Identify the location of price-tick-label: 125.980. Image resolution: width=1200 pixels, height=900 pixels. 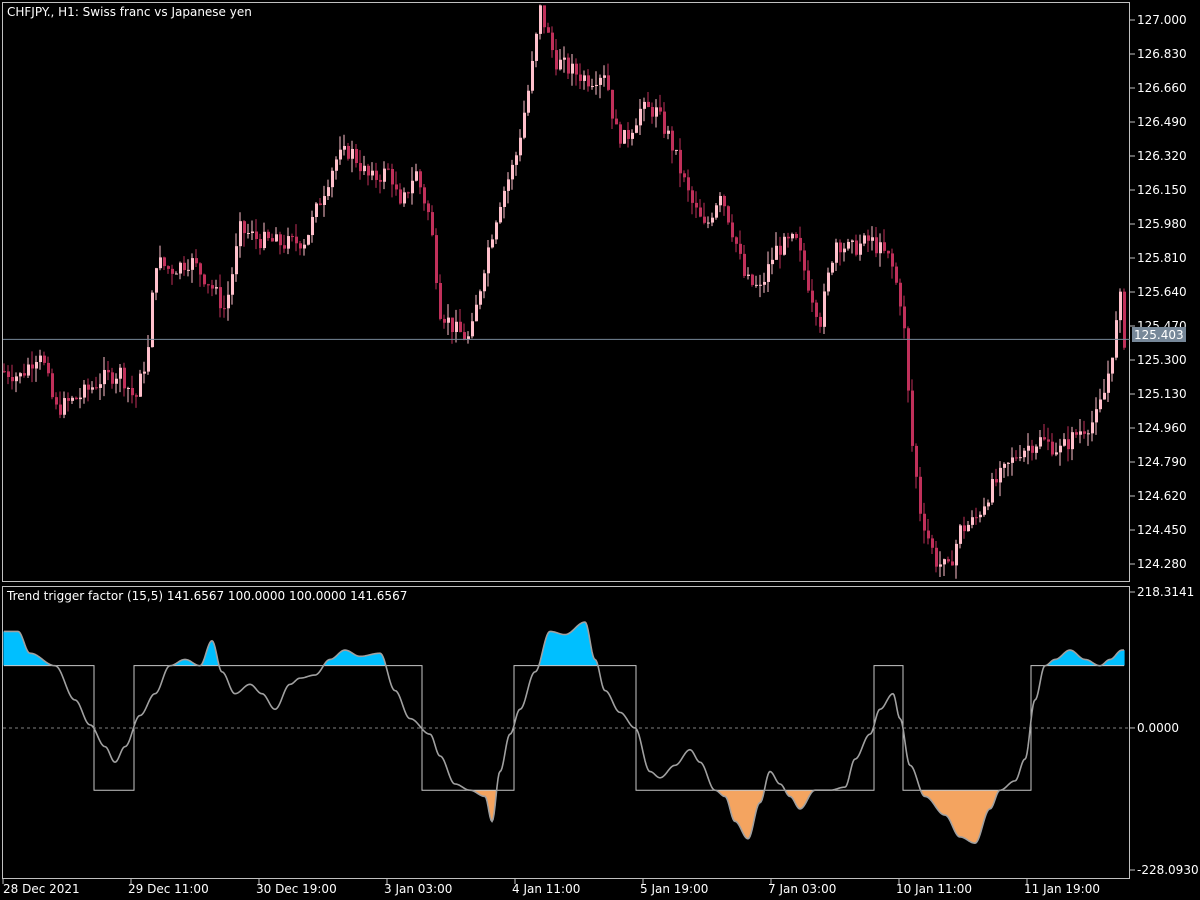
(1162, 224).